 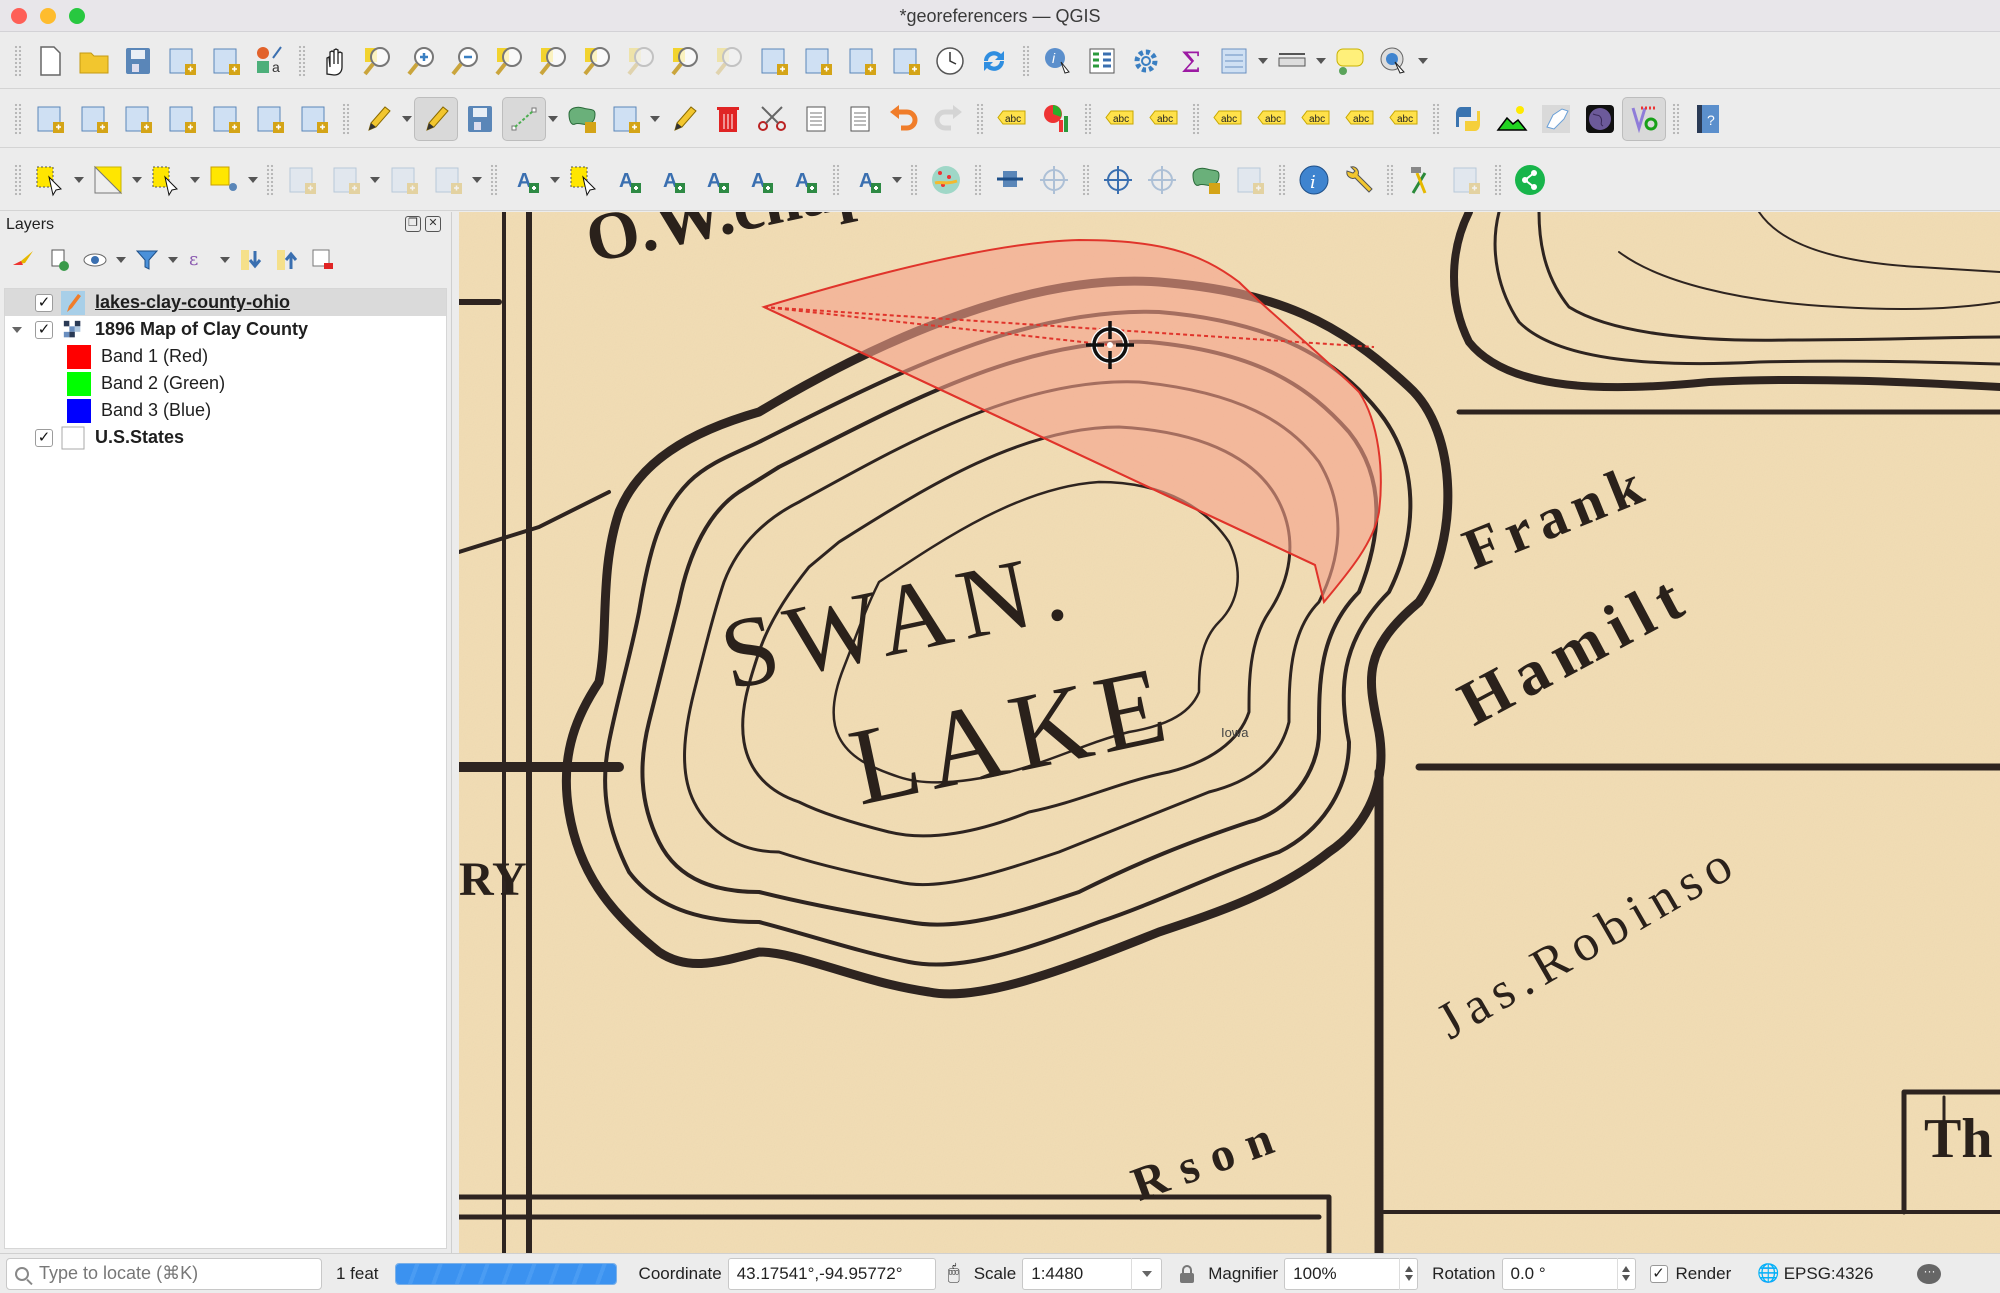 I want to click on processing-tools-button, so click(x=1422, y=180).